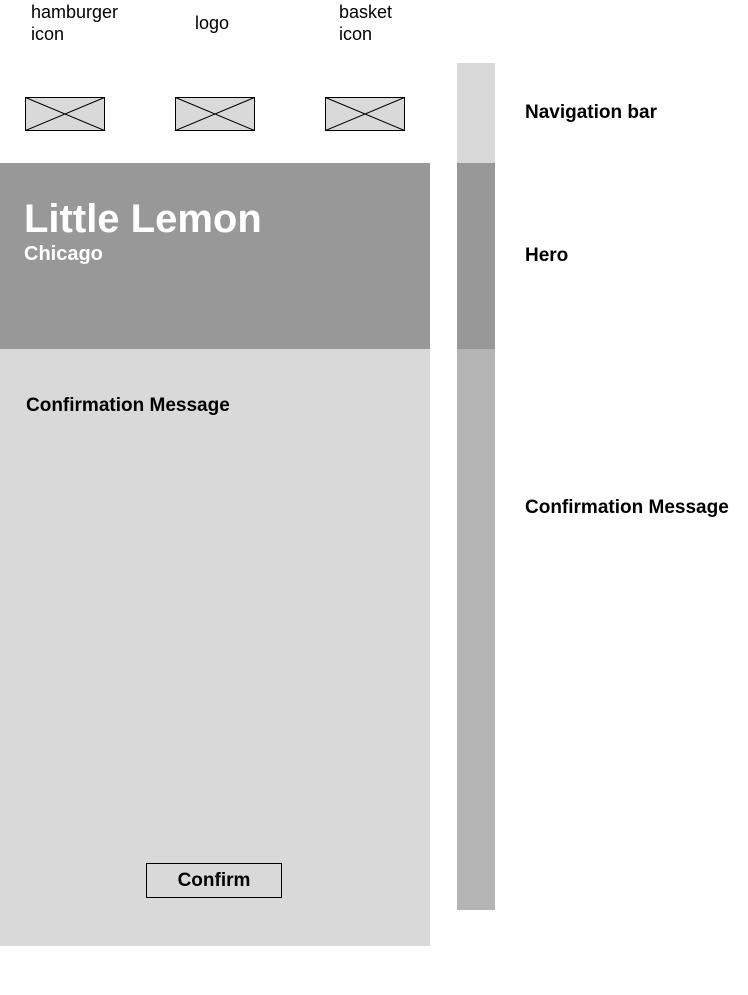  Describe the element at coordinates (215, 114) in the screenshot. I see `logo-placeholder` at that location.